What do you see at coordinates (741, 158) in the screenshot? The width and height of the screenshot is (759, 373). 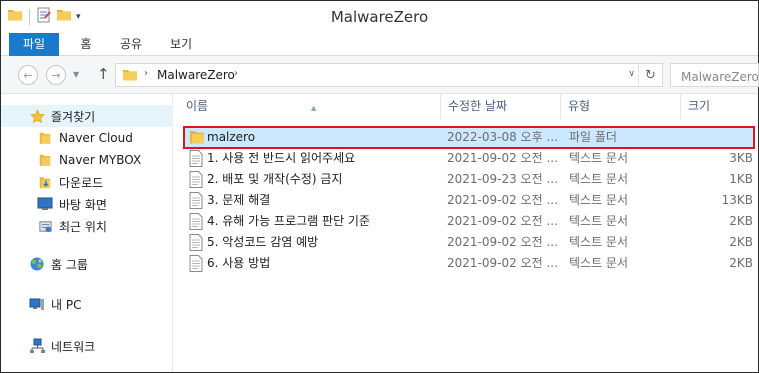 I see `file-size: 3KB` at bounding box center [741, 158].